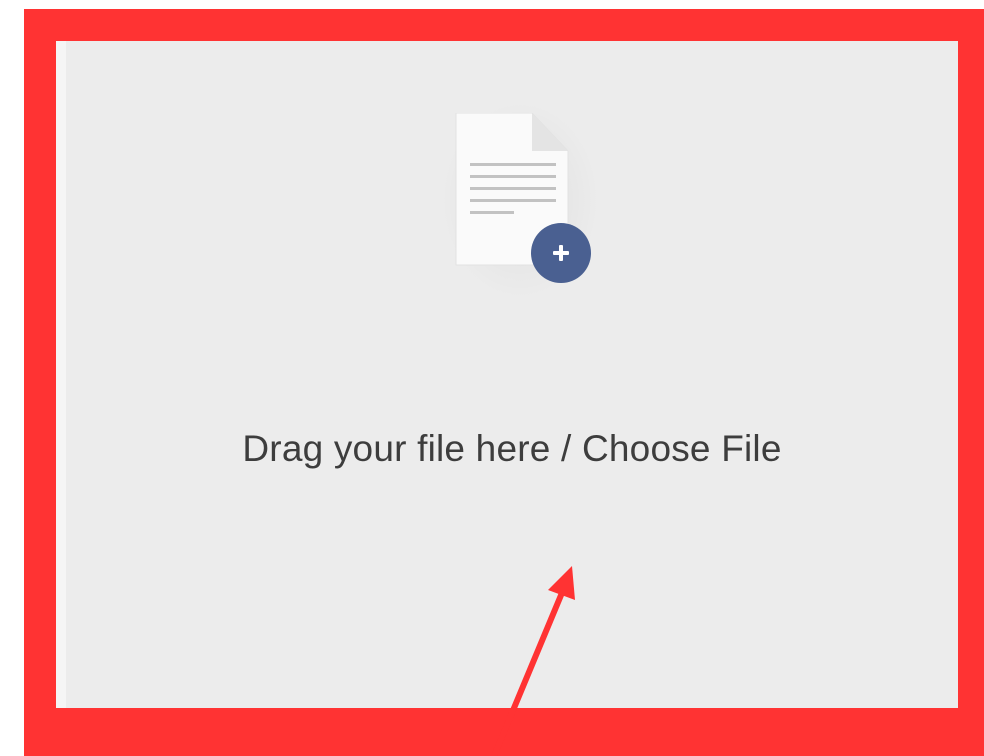  What do you see at coordinates (561, 253) in the screenshot?
I see `plus-icon` at bounding box center [561, 253].